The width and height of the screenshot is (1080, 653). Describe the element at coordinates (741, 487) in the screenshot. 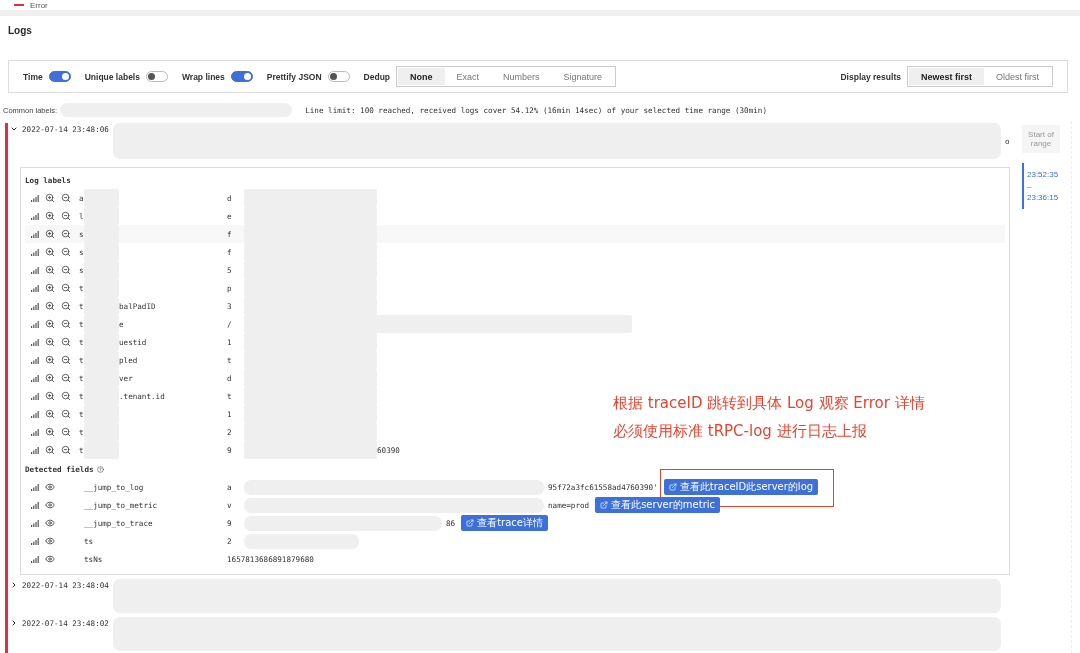

I see `link-button: 查看此traceID此server的log` at that location.